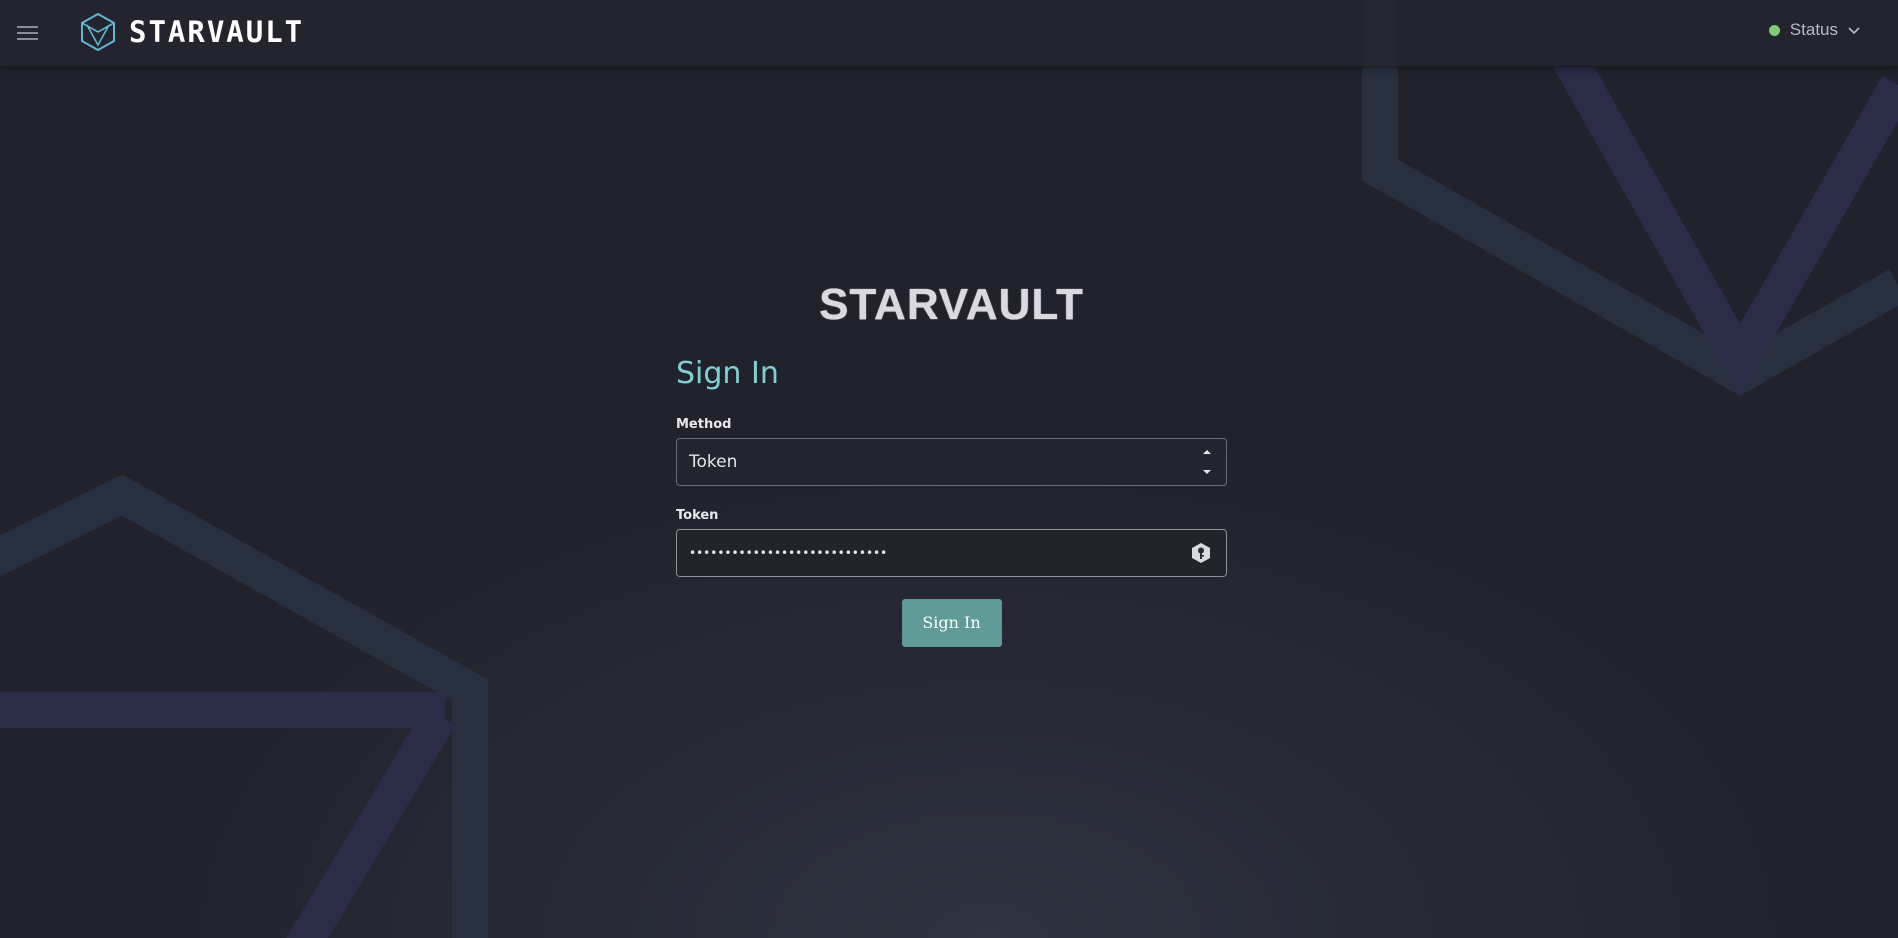 This screenshot has height=938, width=1898. I want to click on status-dropdown: Status, so click(1814, 30).